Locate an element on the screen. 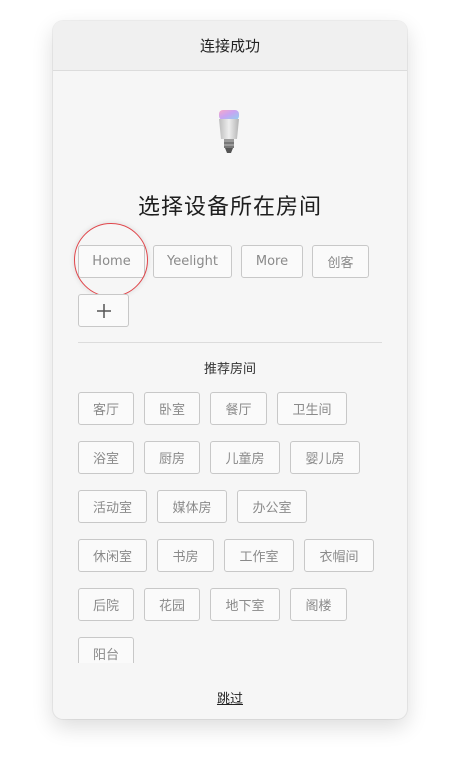 The height and width of the screenshot is (778, 460). room-chip-attic: 阁楼 is located at coordinates (318, 604).